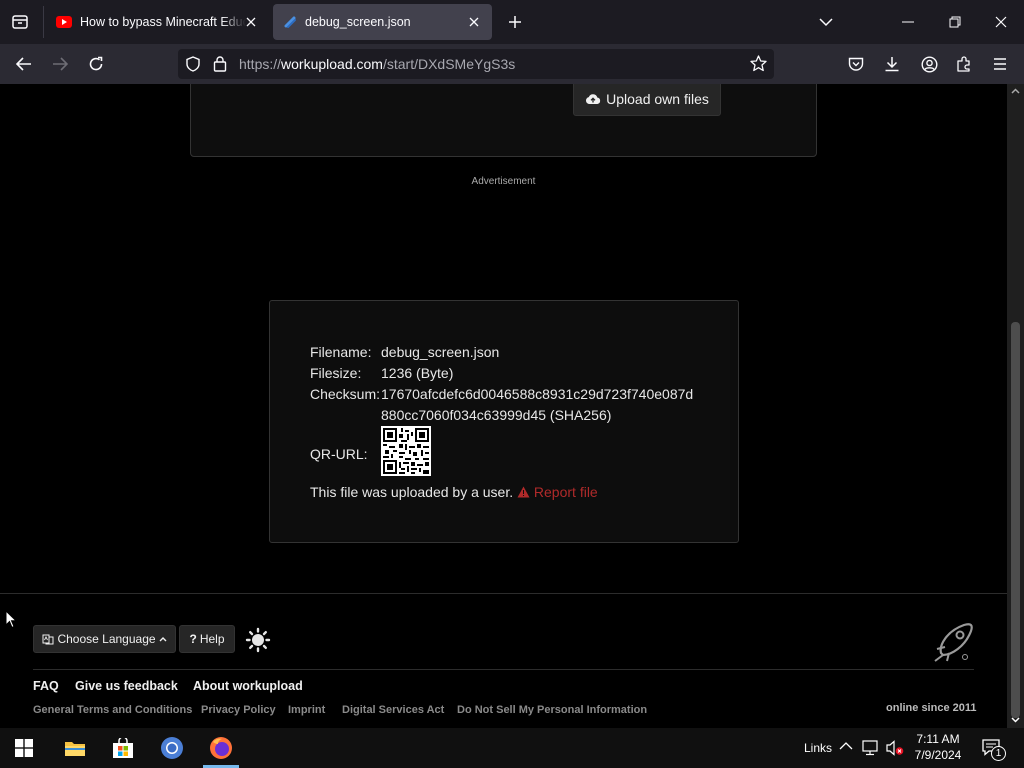 The height and width of the screenshot is (768, 1024). I want to click on firefox-button, so click(221, 748).